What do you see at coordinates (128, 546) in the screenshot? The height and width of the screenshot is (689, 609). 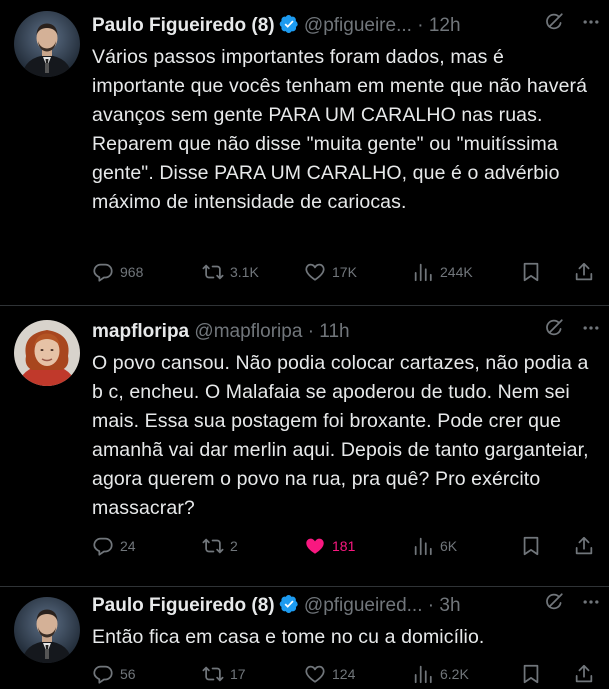 I see `reply-count: 24` at bounding box center [128, 546].